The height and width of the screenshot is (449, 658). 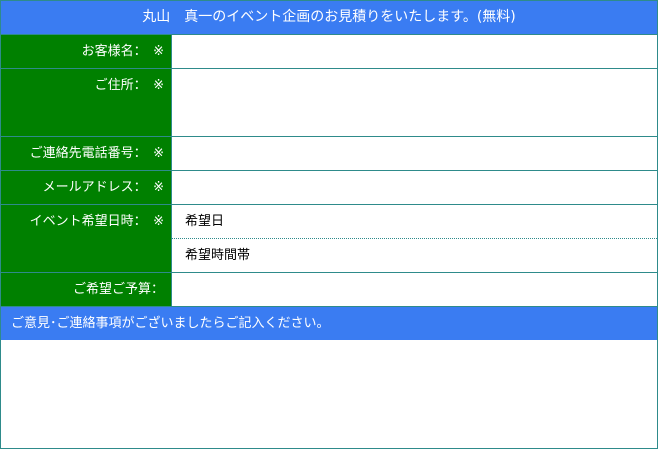 I want to click on phone-label: ご連絡先電話番号： ※, so click(x=86, y=153).